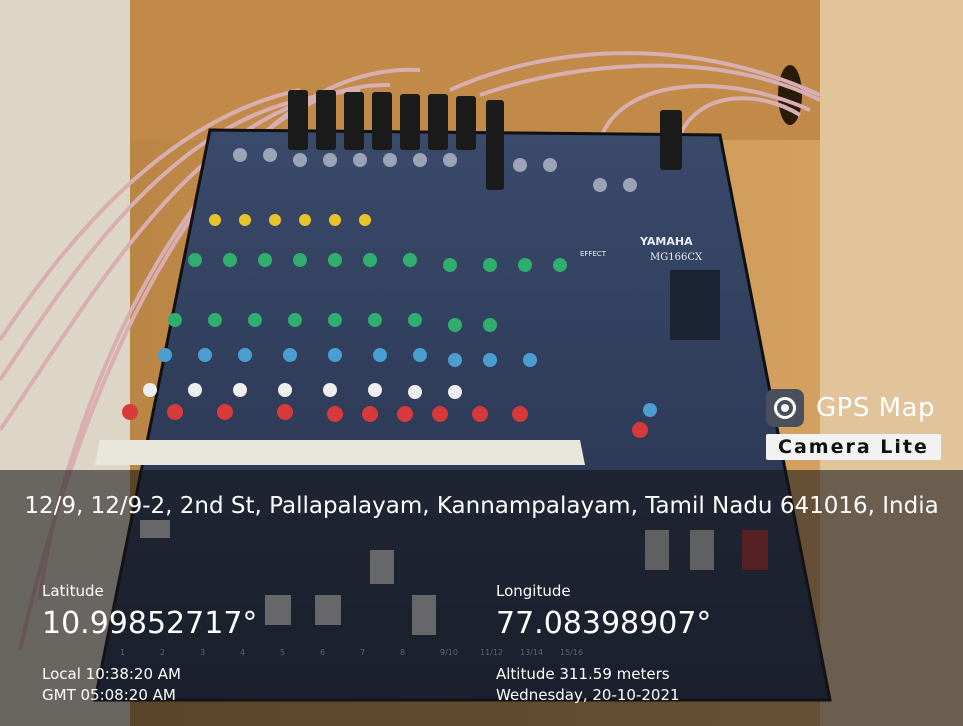 Image resolution: width=963 pixels, height=726 pixels. What do you see at coordinates (533, 591) in the screenshot?
I see `longitude-label: Longitude` at bounding box center [533, 591].